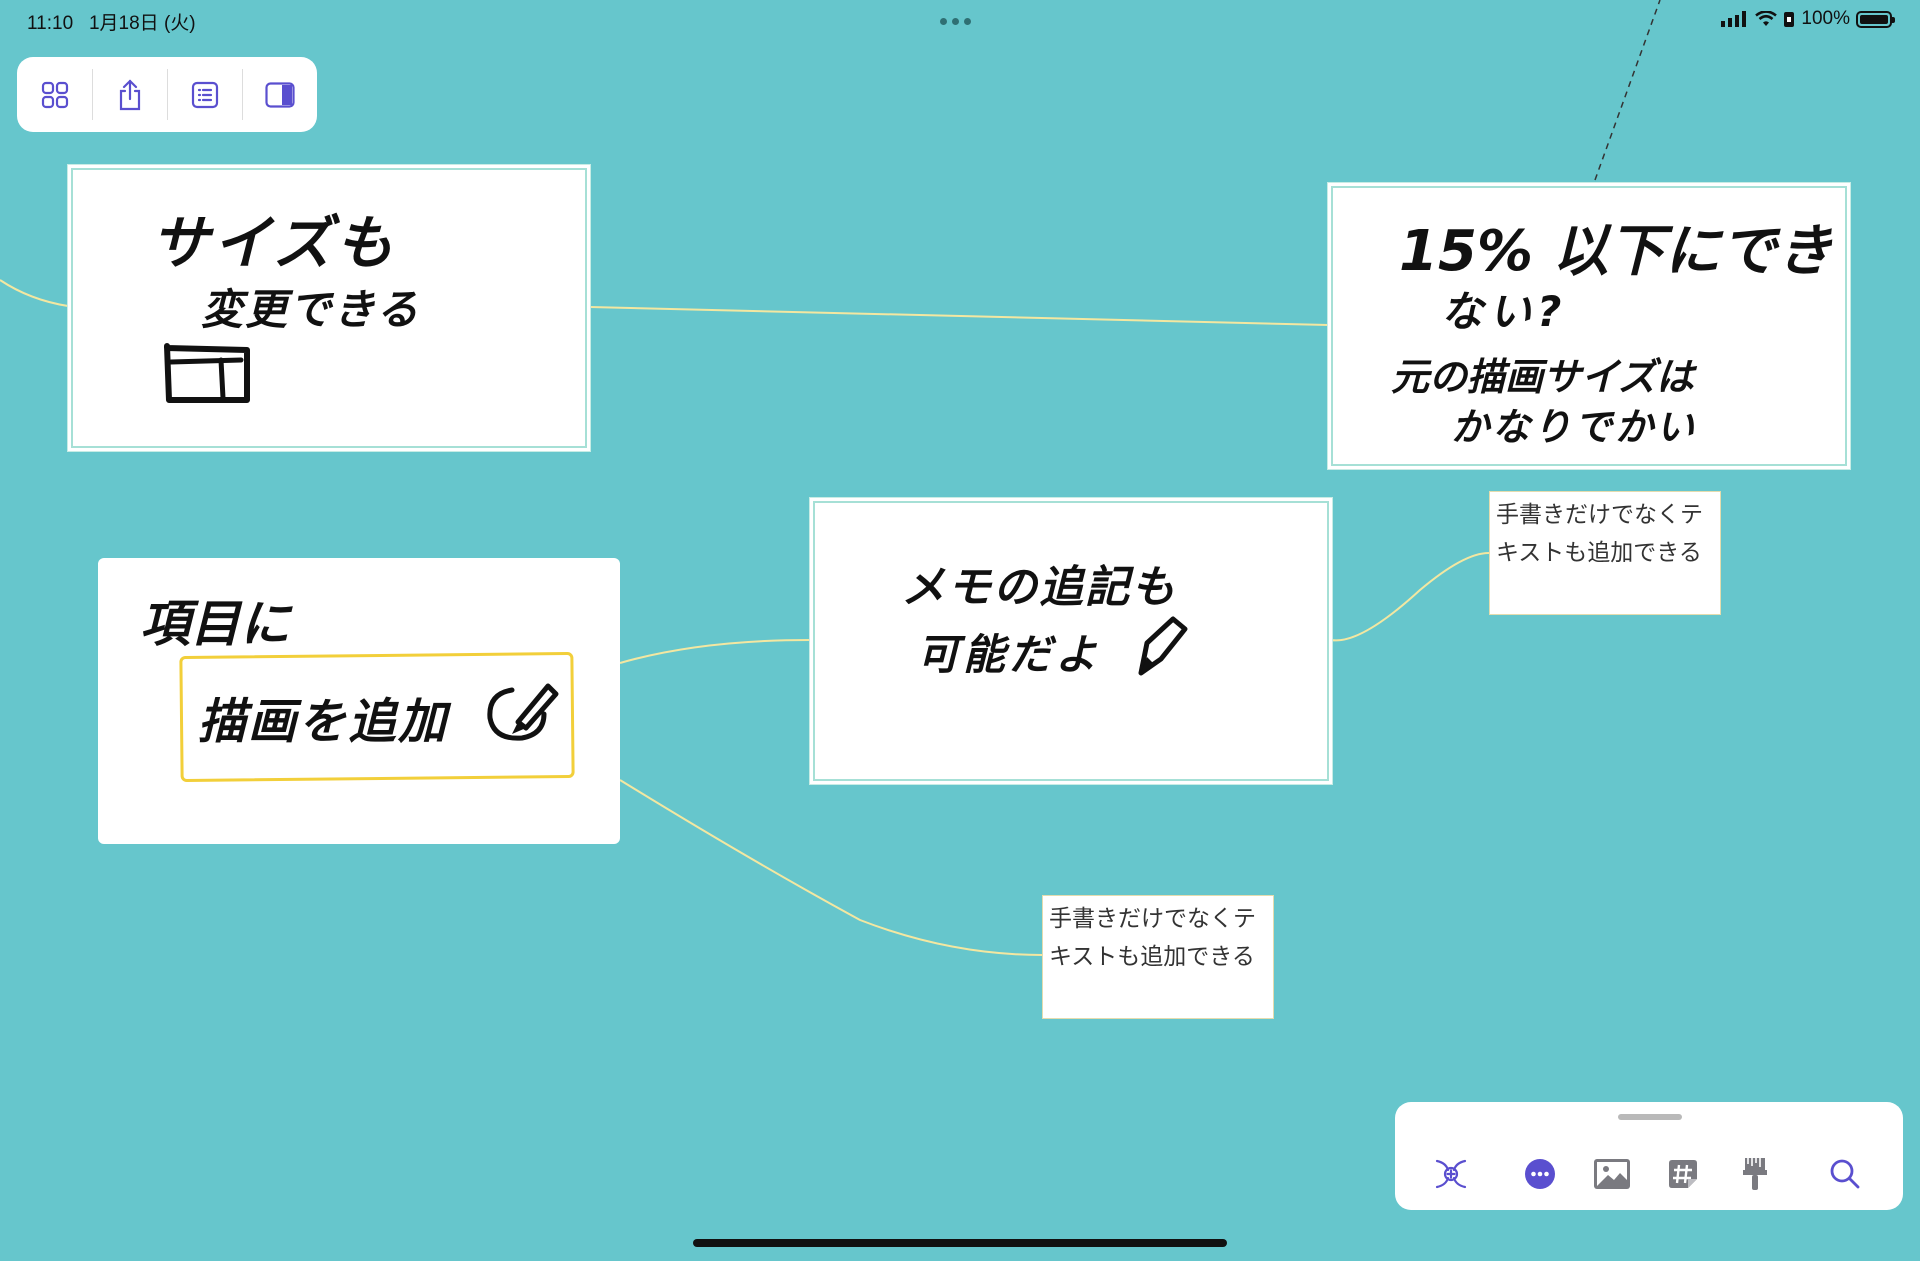  I want to click on tag-icon, so click(1683, 1174).